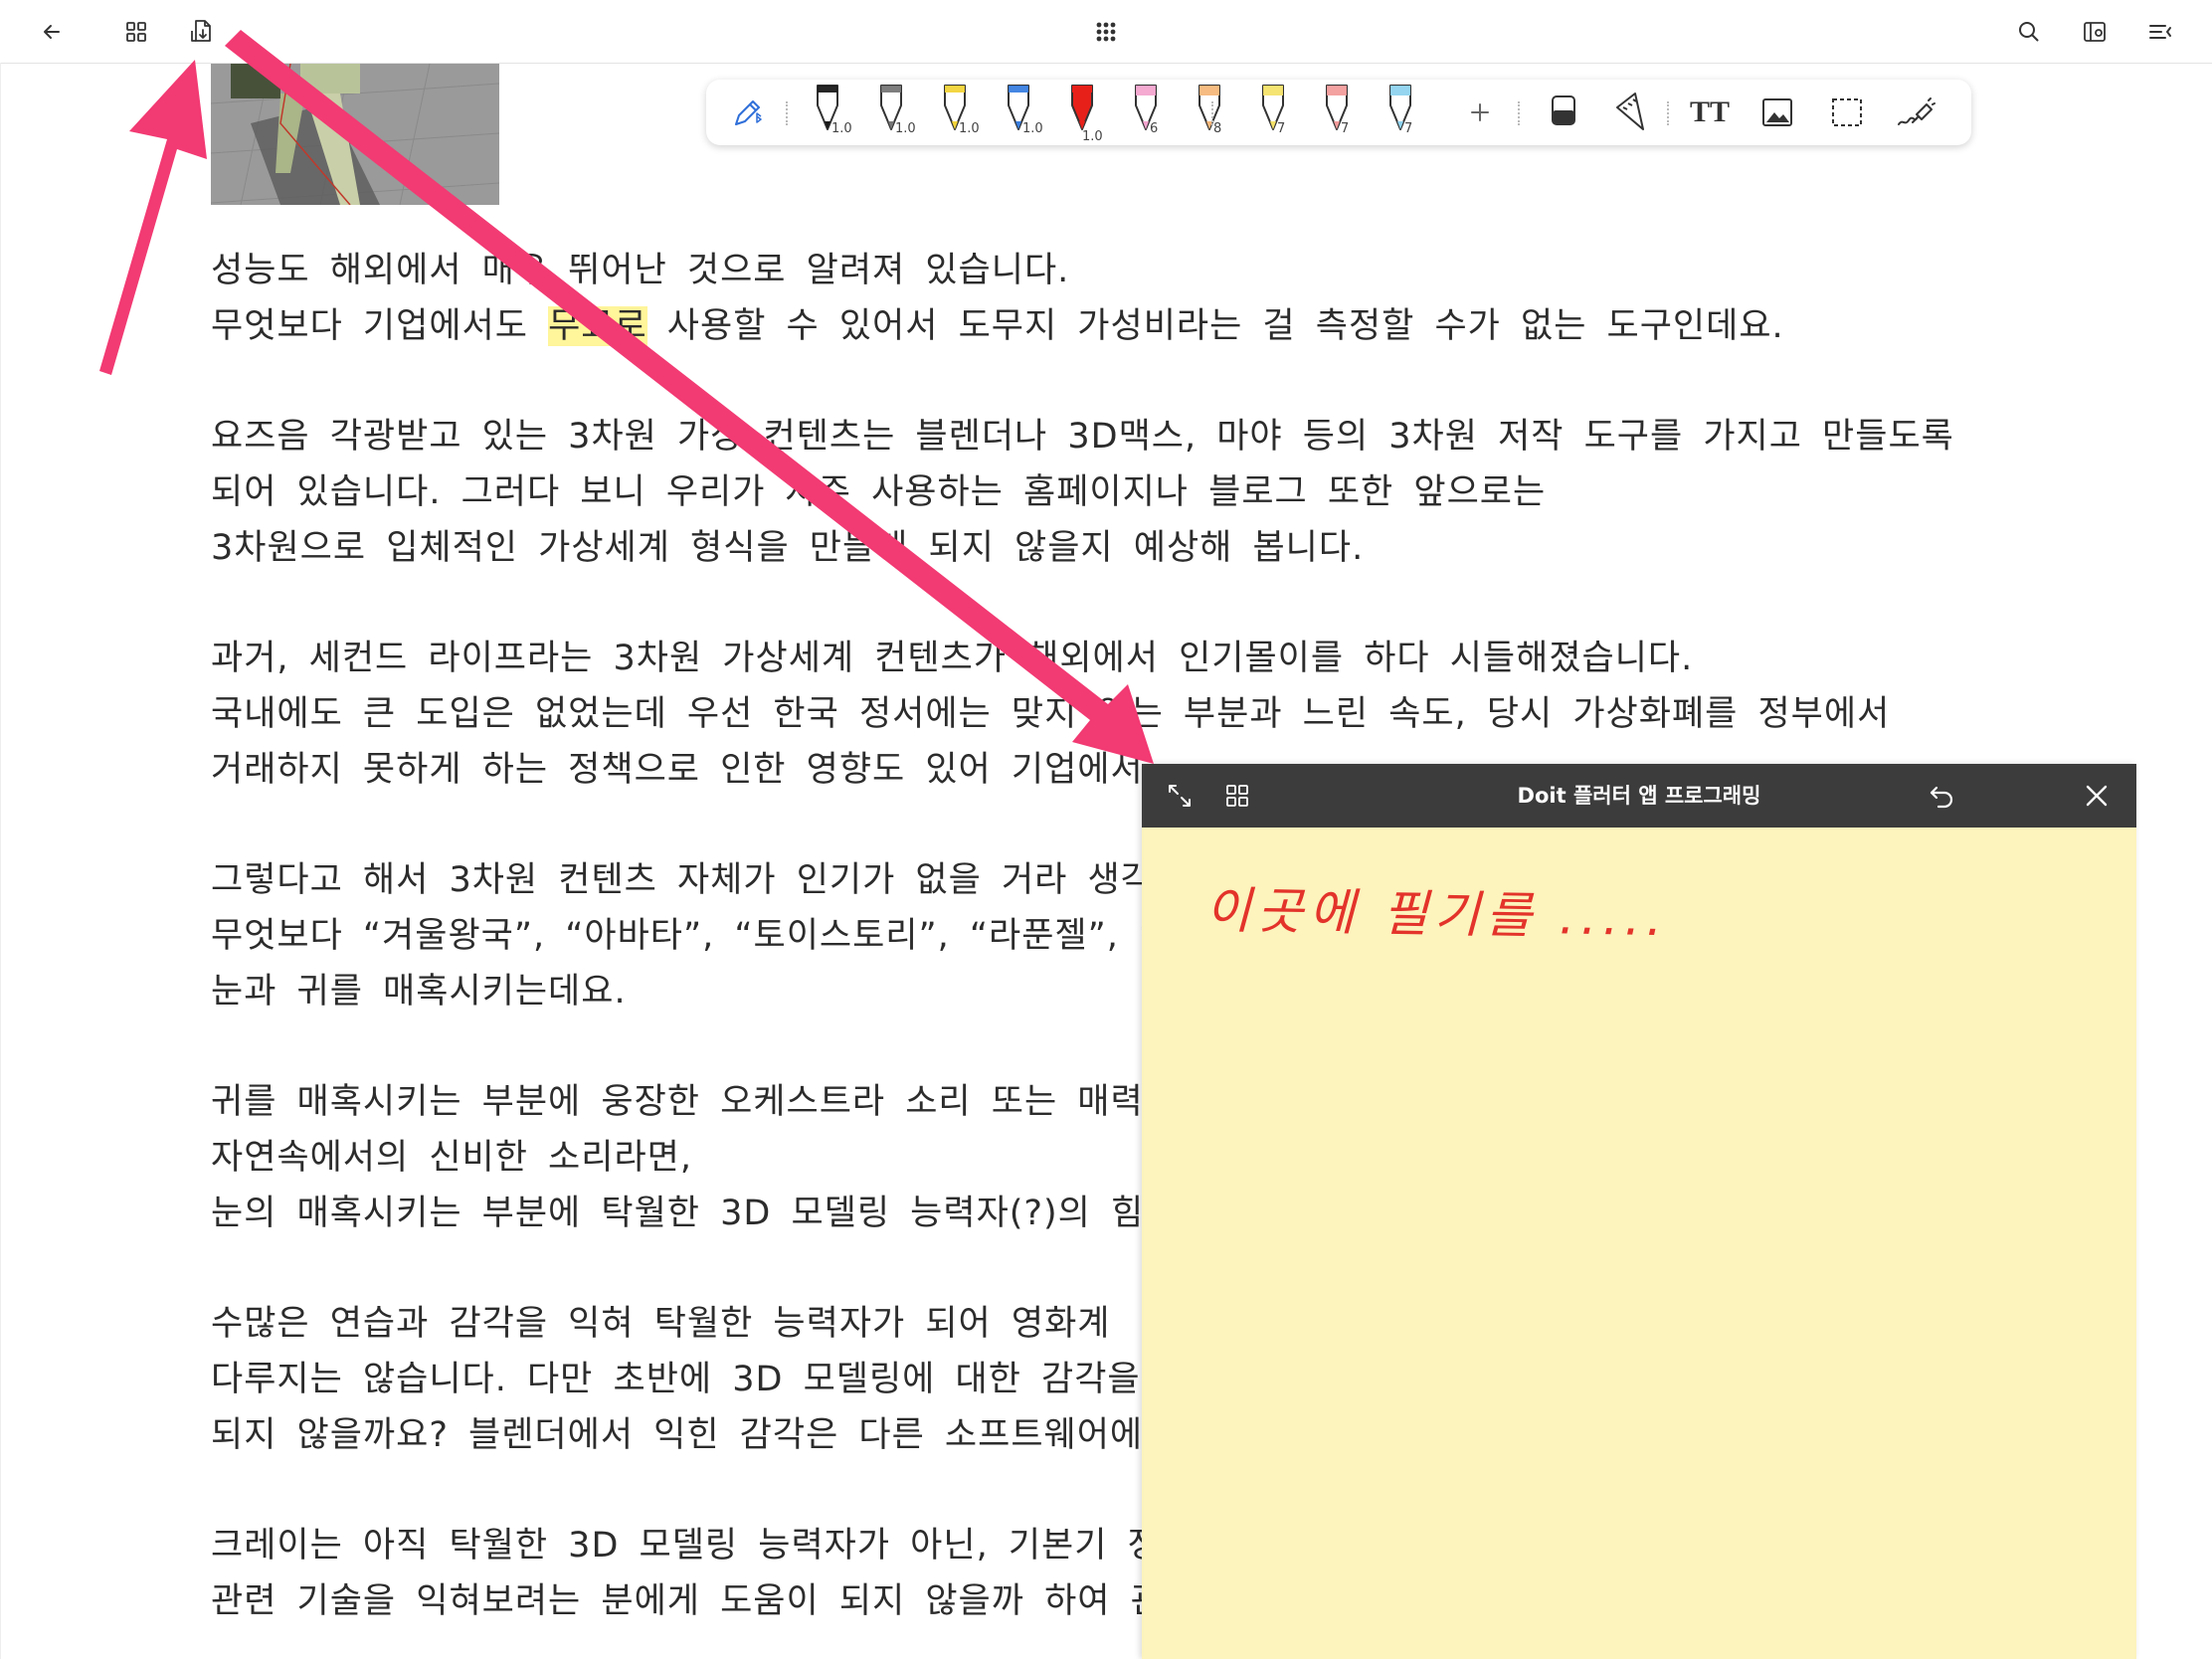  Describe the element at coordinates (686, 1546) in the screenshot. I see `text-line: 크레이는 아직 탁월한 3D 모델링 능력자가 아닌, 기본기 정` at that location.